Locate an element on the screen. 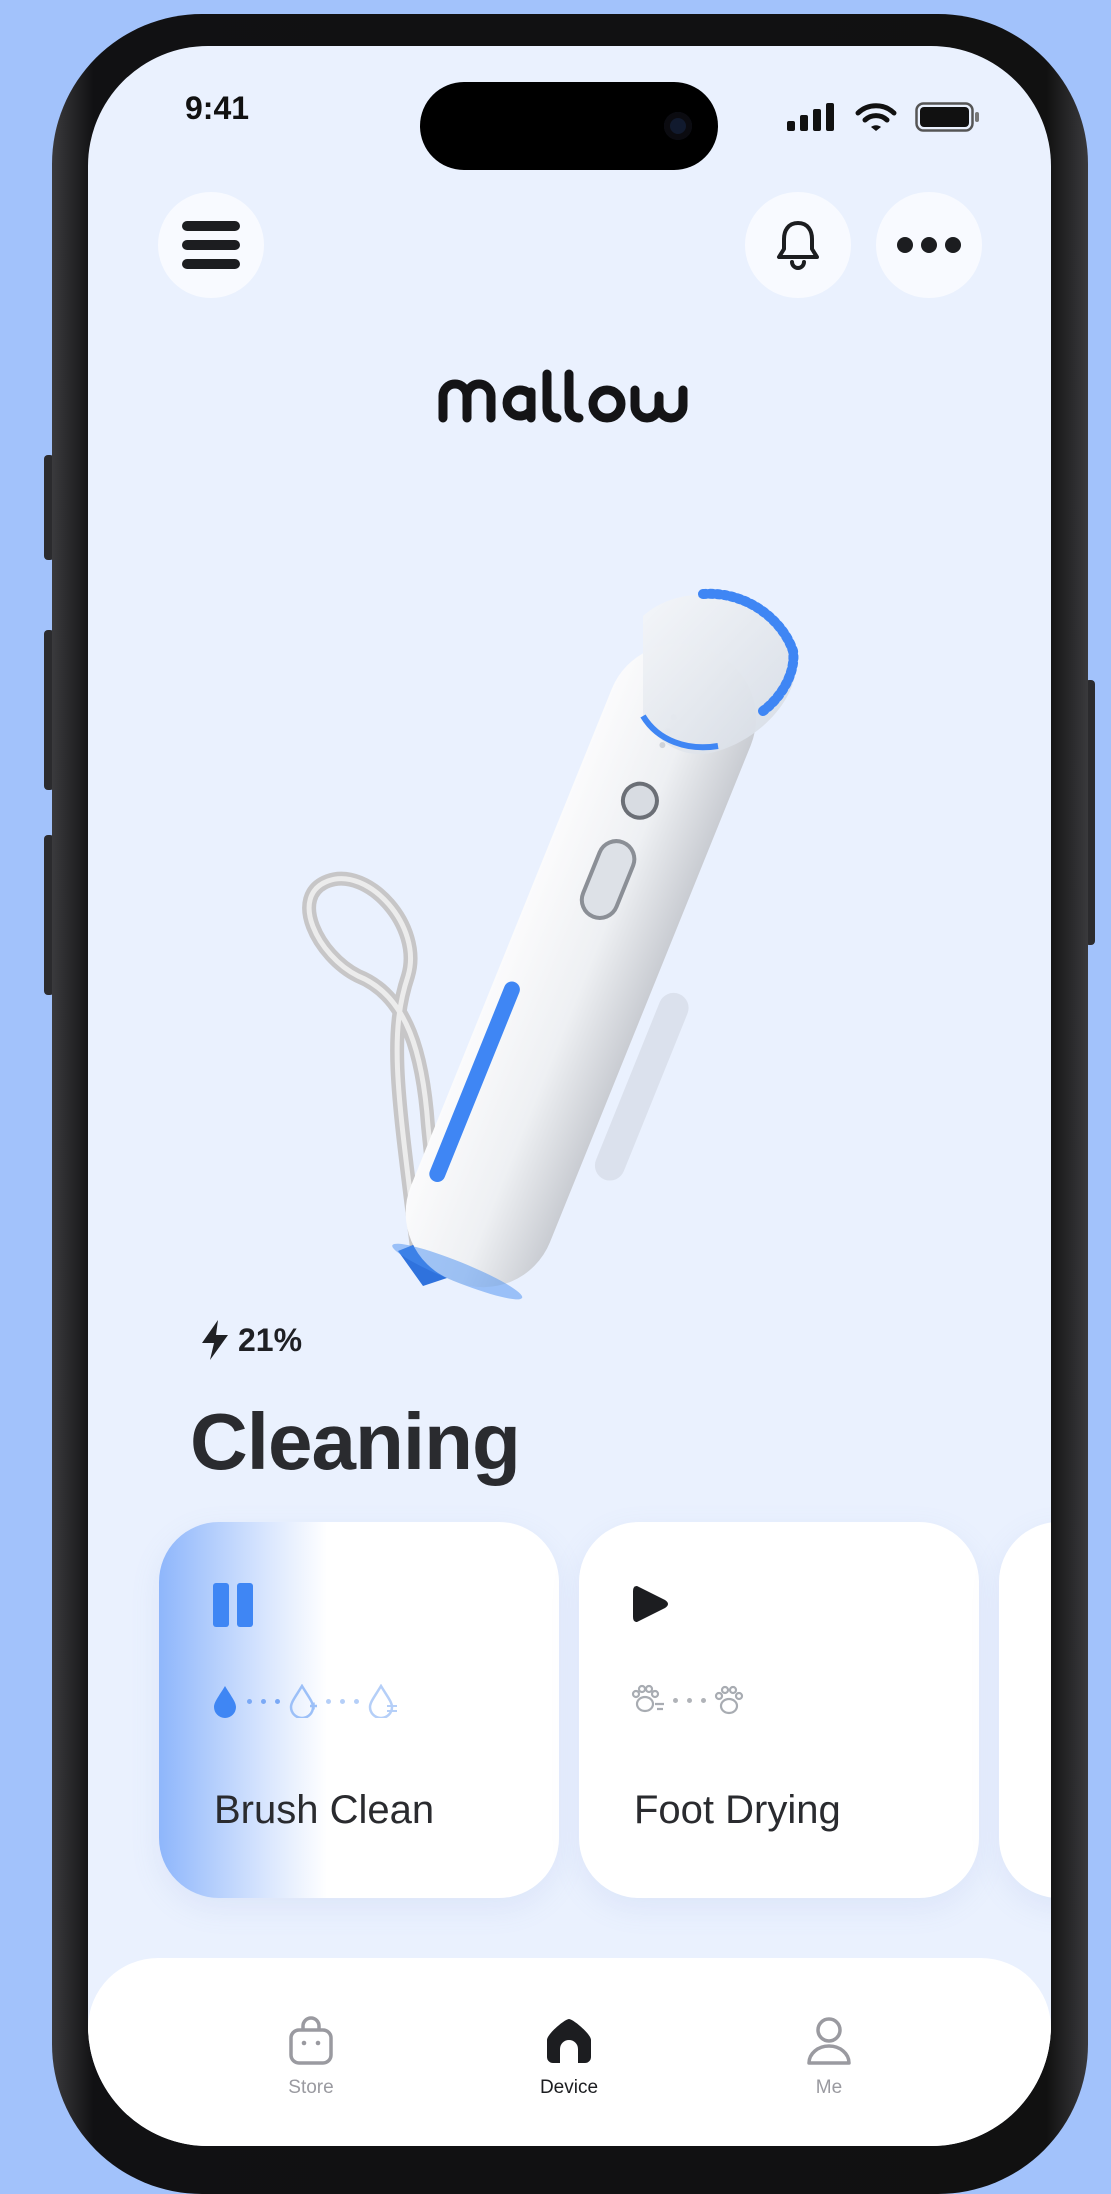  more-button is located at coordinates (929, 245).